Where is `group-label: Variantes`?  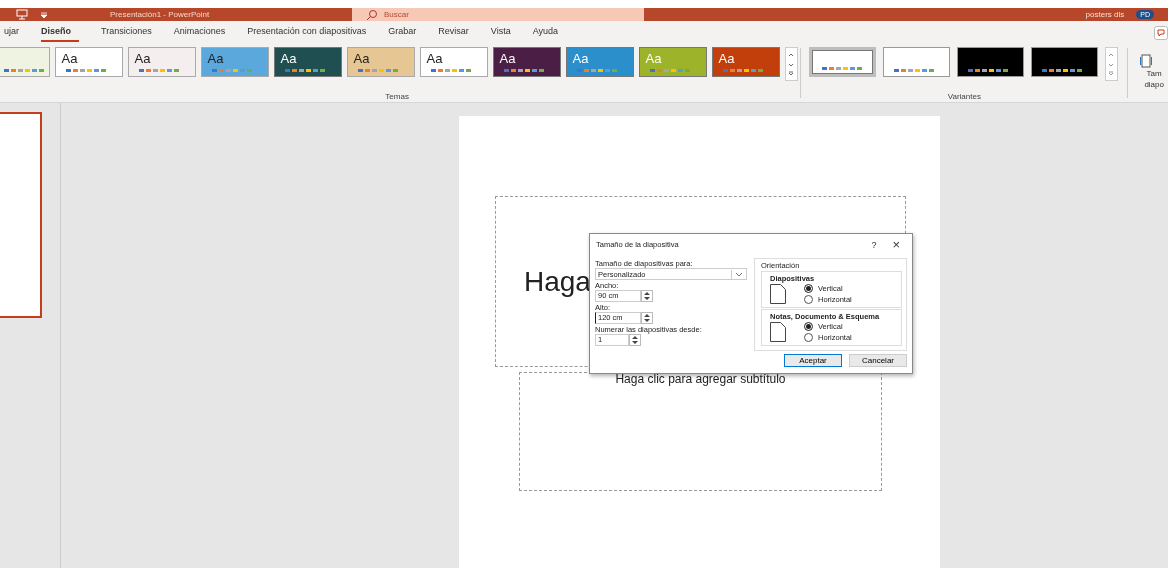 group-label: Variantes is located at coordinates (964, 96).